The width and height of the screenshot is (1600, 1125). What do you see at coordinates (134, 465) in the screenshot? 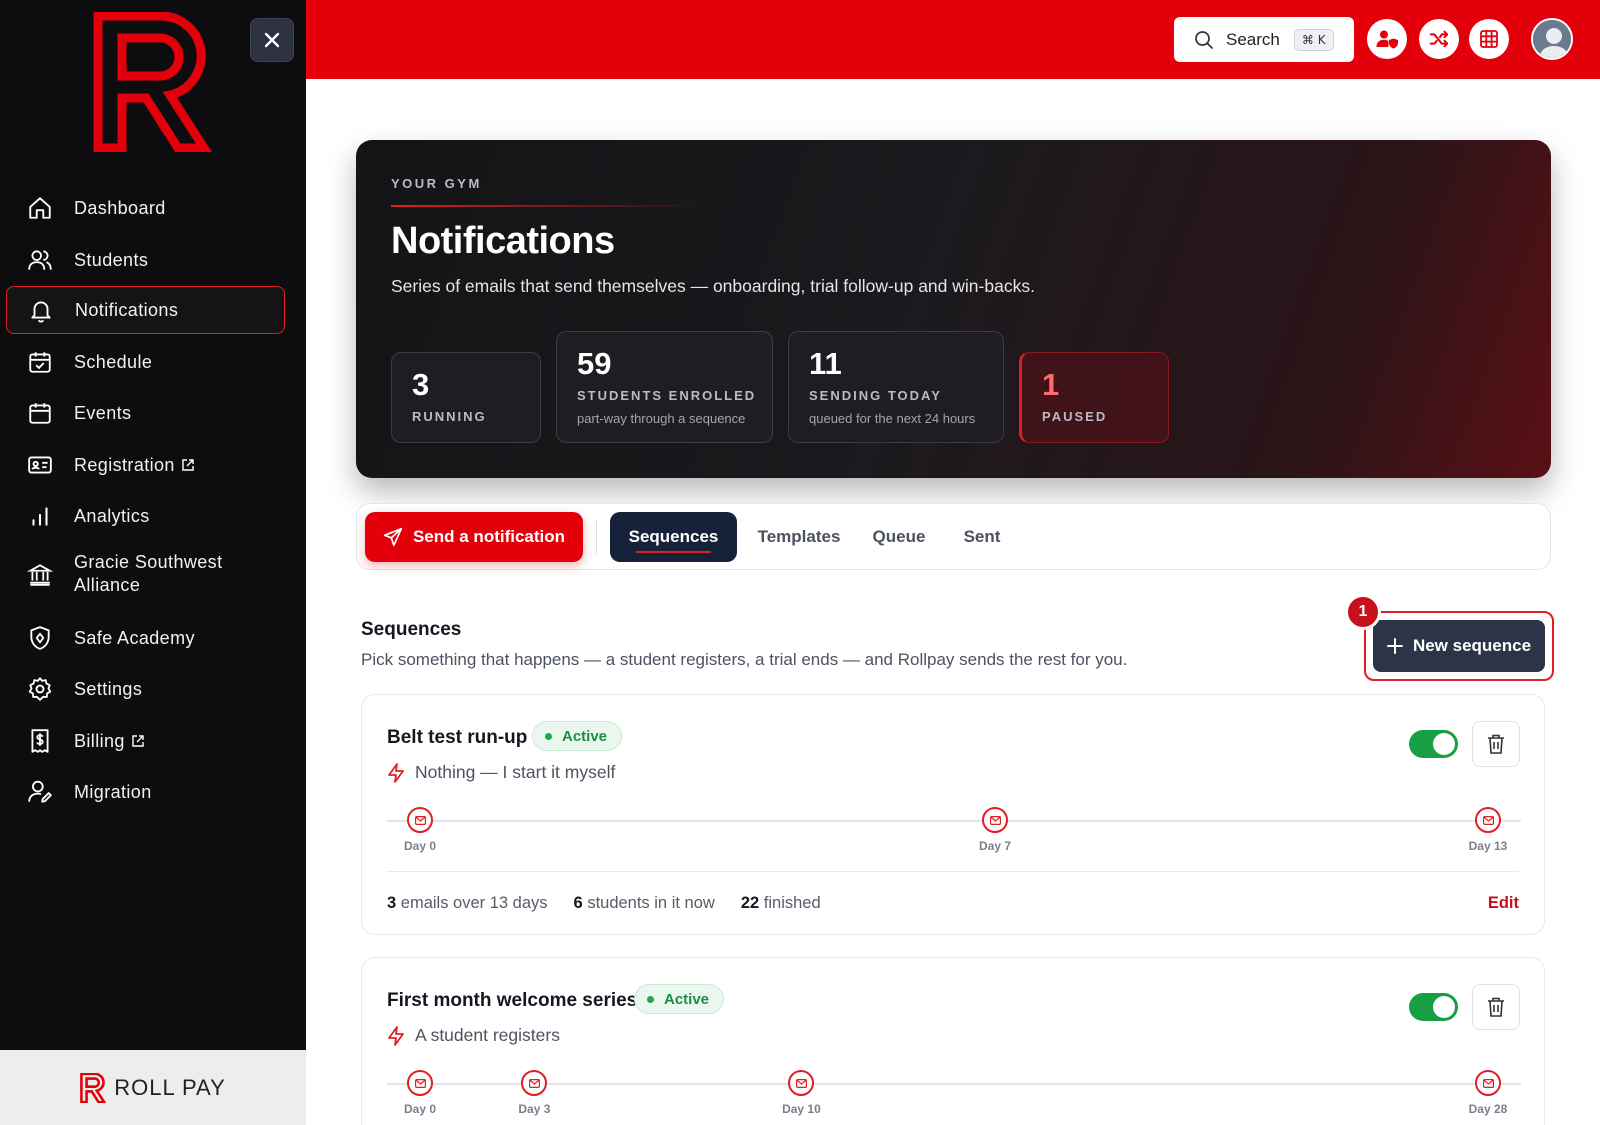
I see `sidebar-item-label: Registration` at bounding box center [134, 465].